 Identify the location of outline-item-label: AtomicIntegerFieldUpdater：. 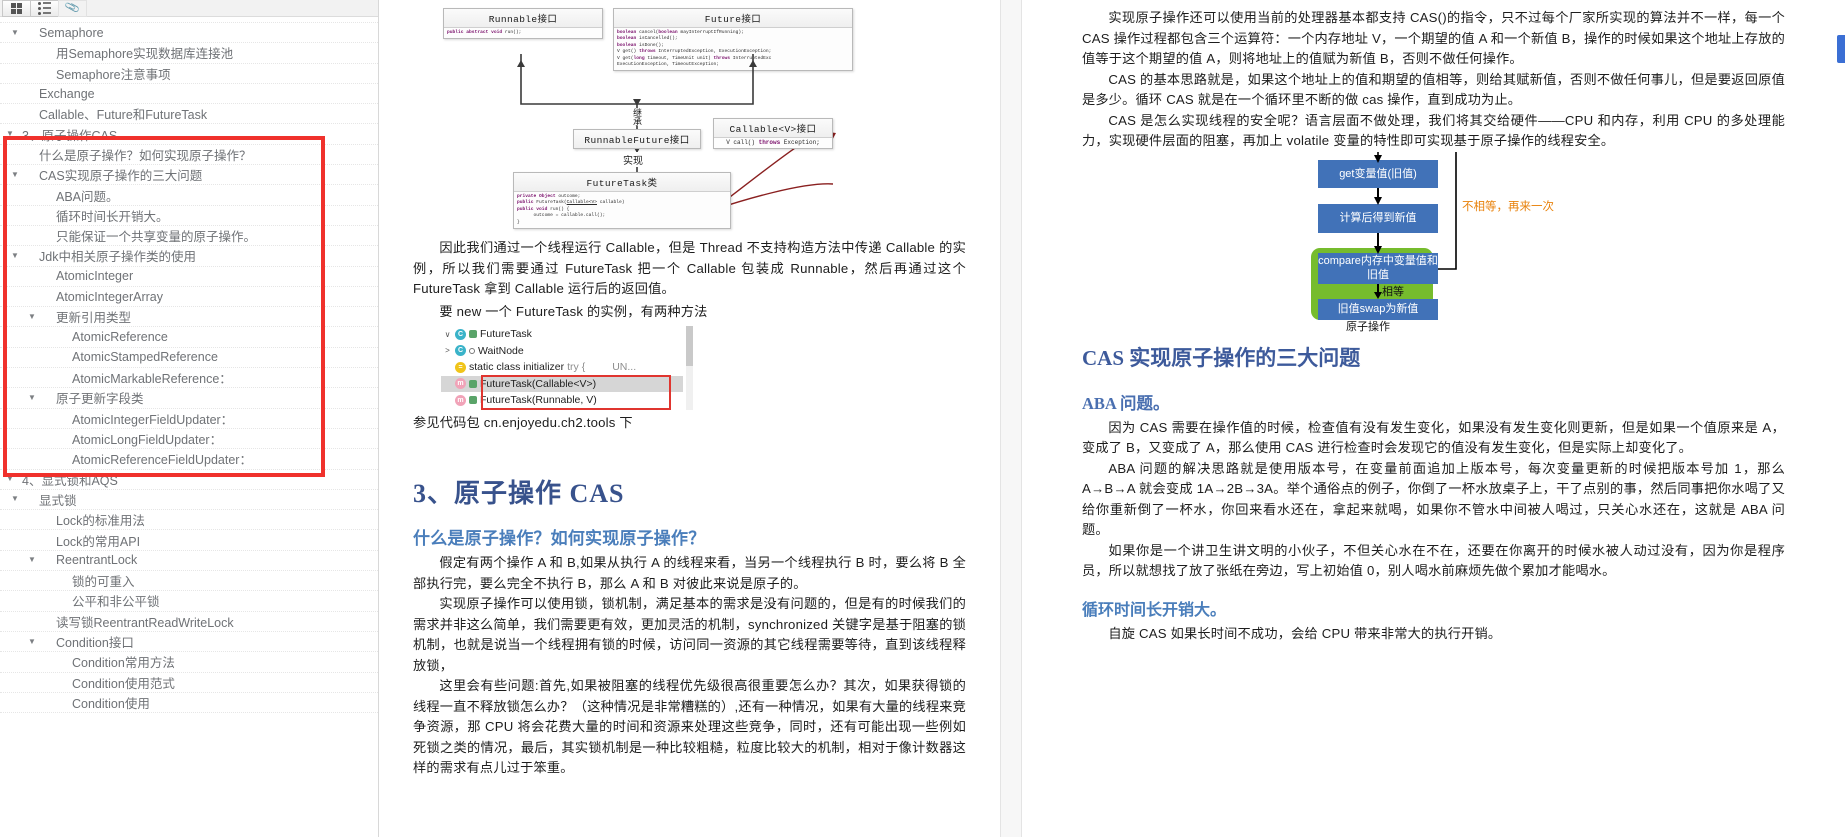
(153, 419).